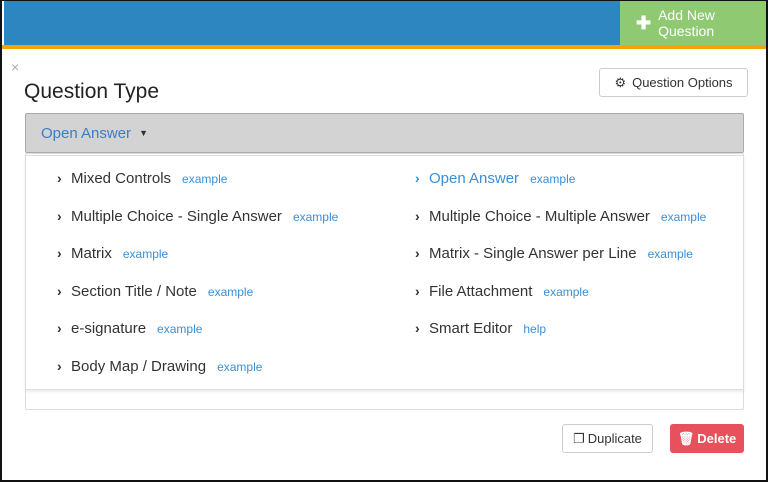 The height and width of the screenshot is (482, 768). I want to click on delete-button: 🗑 Delete, so click(707, 438).